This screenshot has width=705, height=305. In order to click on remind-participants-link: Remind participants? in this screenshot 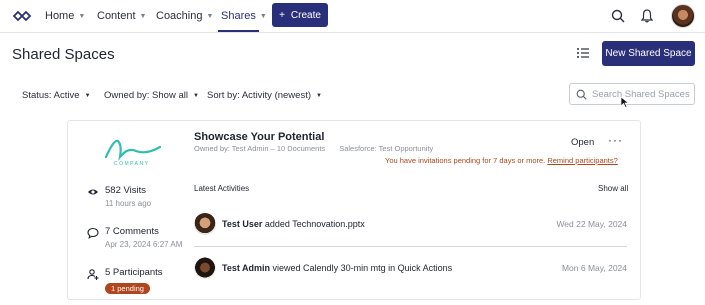, I will do `click(582, 160)`.